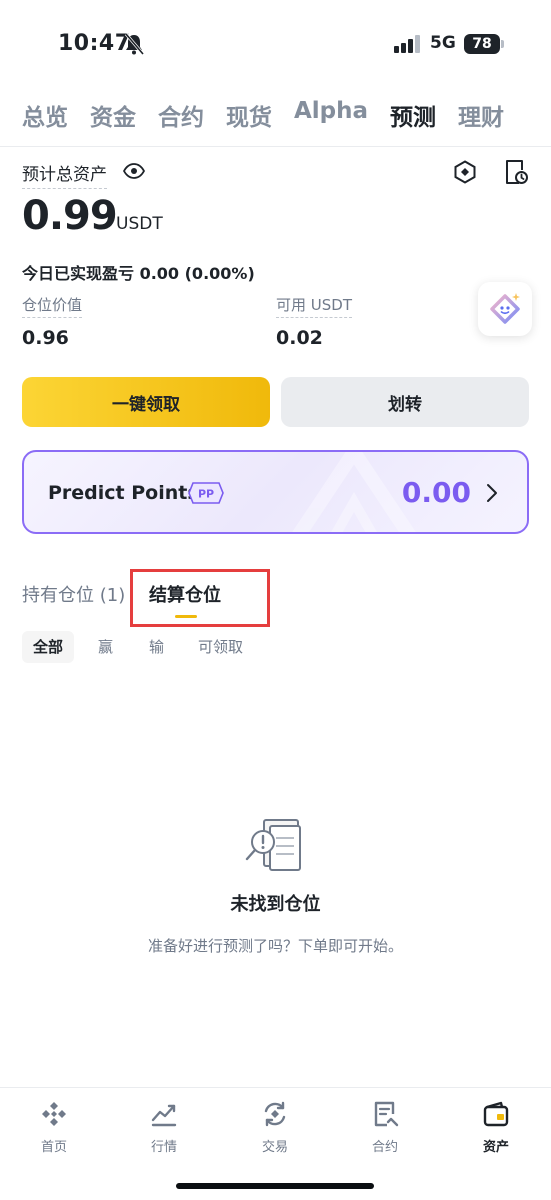  What do you see at coordinates (113, 116) in the screenshot?
I see `tab-funding: 资金` at bounding box center [113, 116].